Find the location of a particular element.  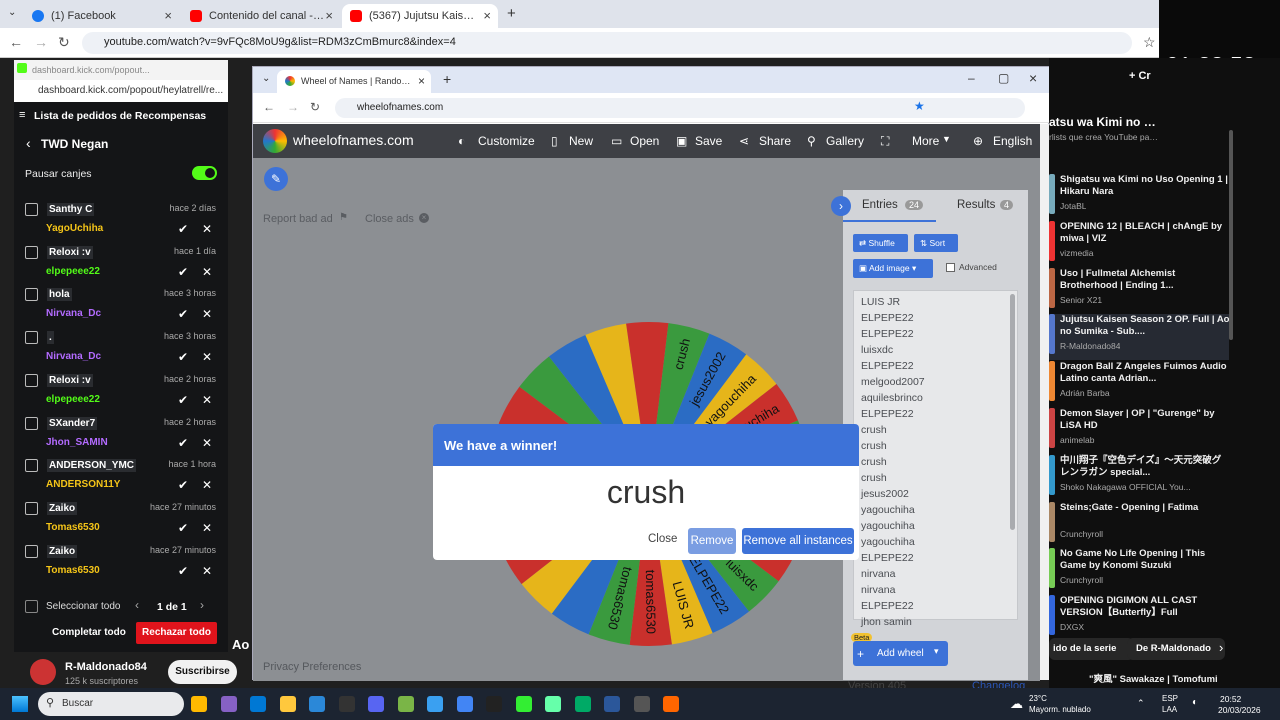

edit-pencil-icon: ✎ is located at coordinates (276, 179).